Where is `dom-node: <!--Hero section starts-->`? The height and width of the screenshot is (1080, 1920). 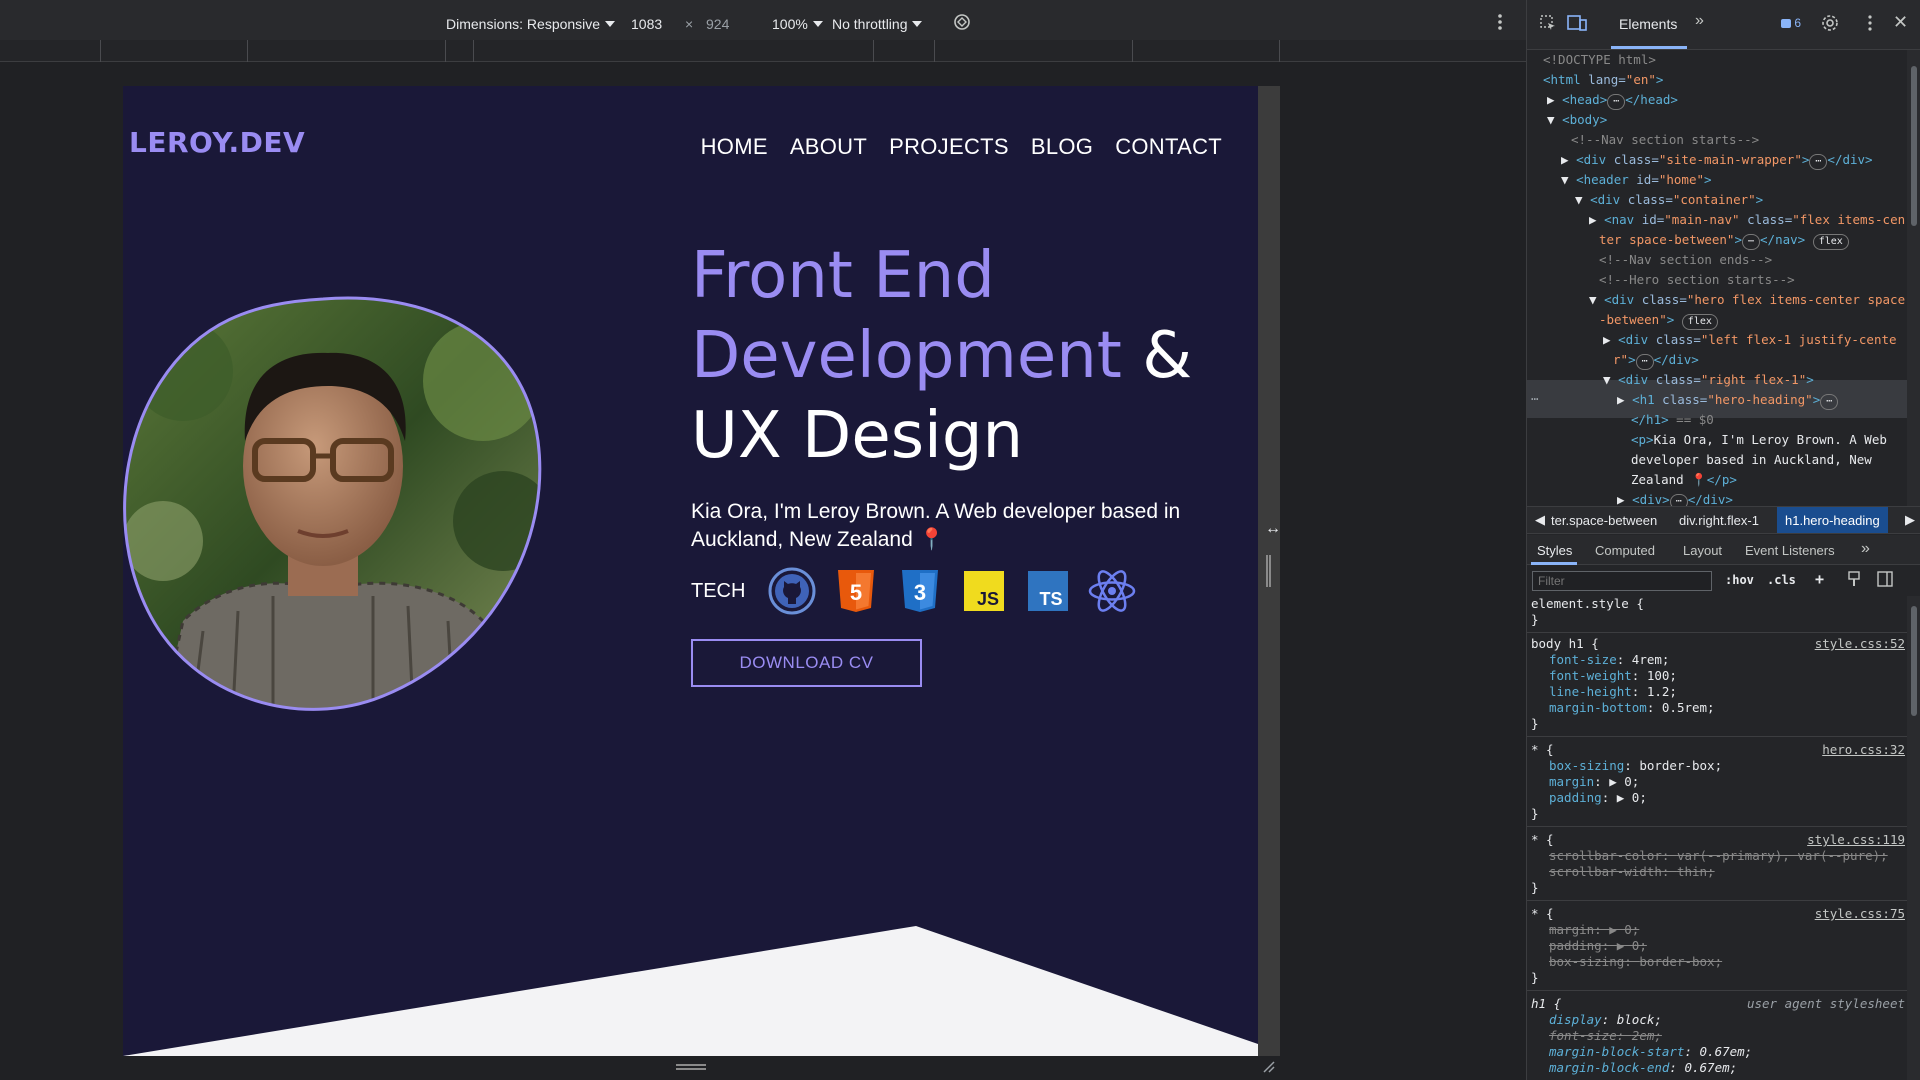 dom-node: <!--Hero section starts--> is located at coordinates (1697, 280).